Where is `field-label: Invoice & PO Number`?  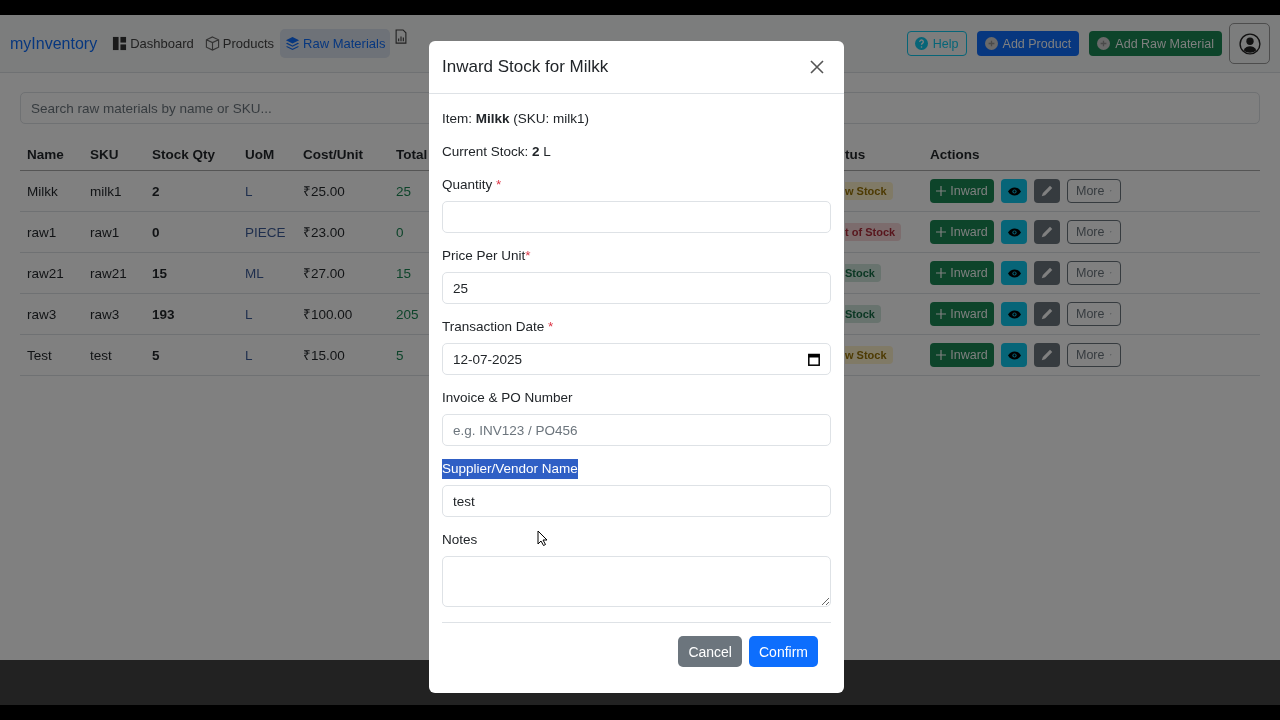 field-label: Invoice & PO Number is located at coordinates (507, 398).